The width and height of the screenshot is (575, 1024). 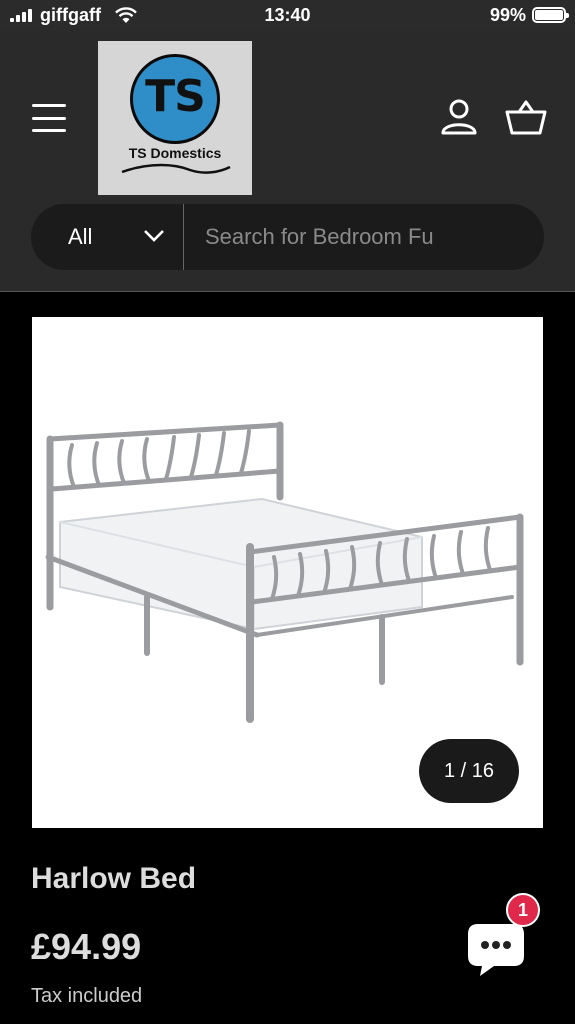 What do you see at coordinates (507, 15) in the screenshot?
I see `battery-percent: 99%` at bounding box center [507, 15].